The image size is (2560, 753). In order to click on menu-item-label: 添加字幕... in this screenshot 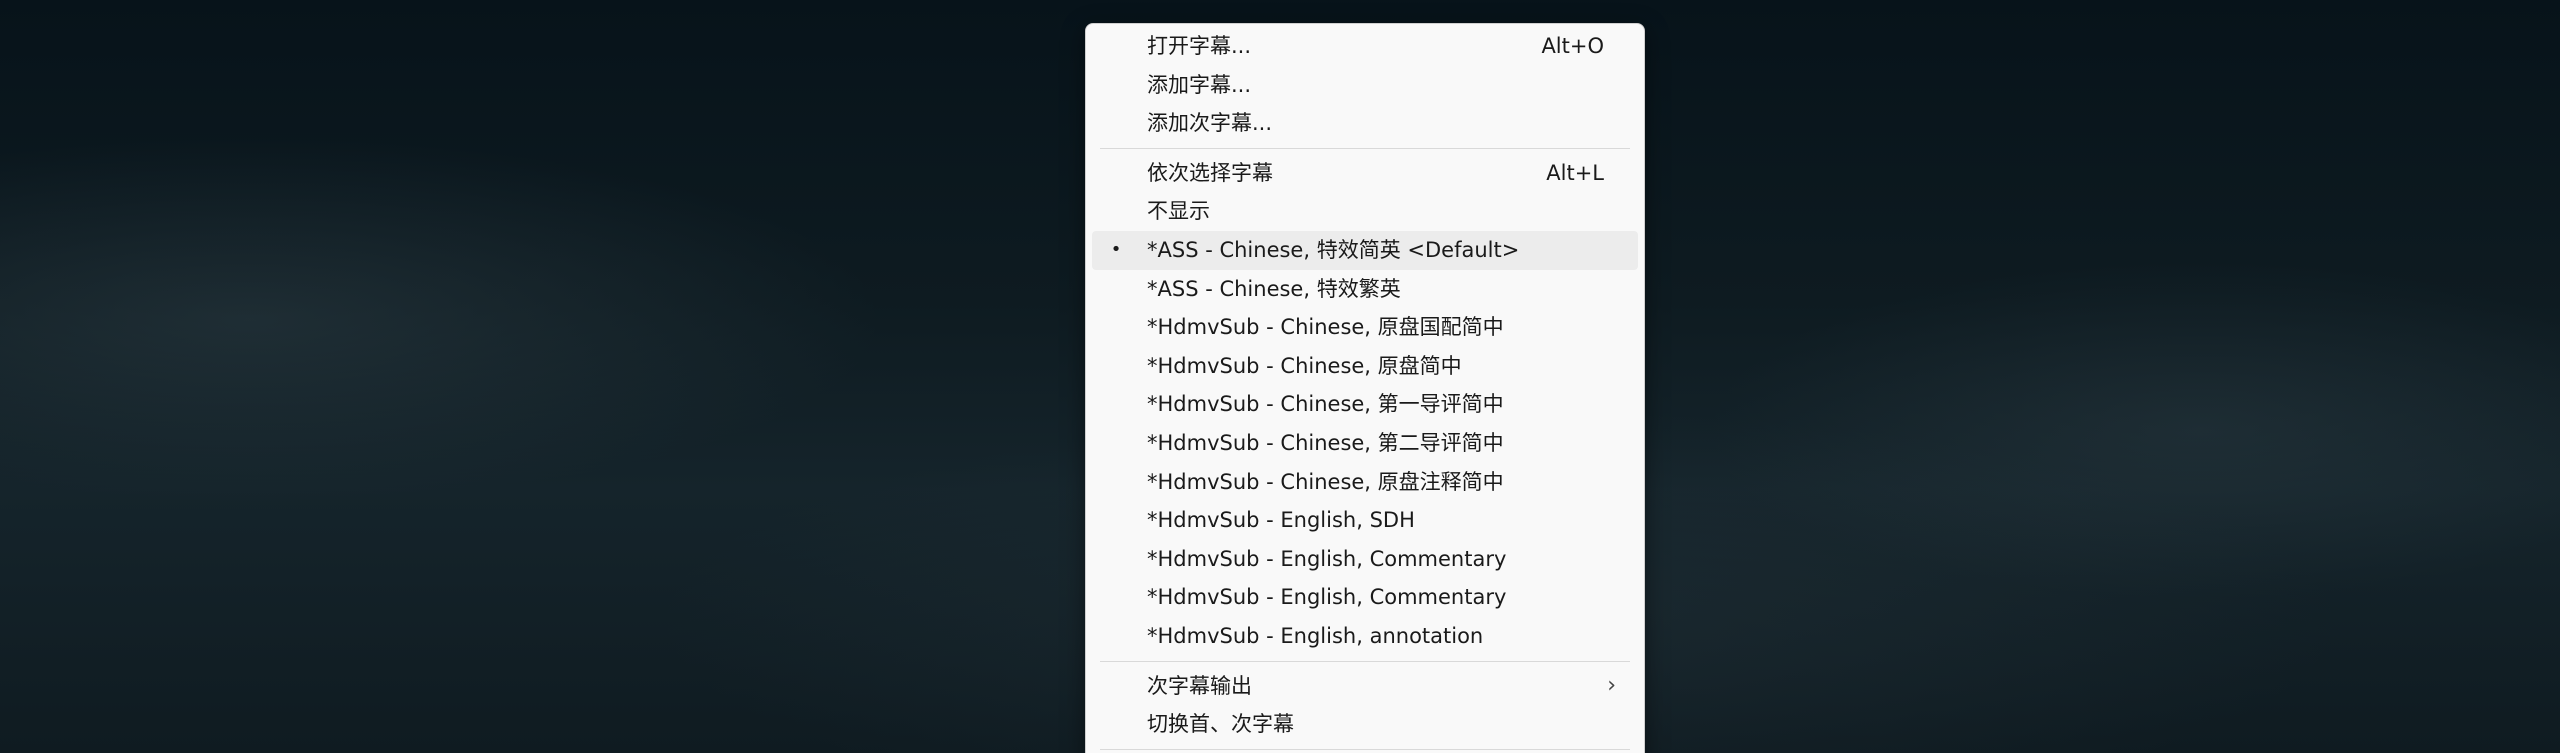, I will do `click(1199, 84)`.